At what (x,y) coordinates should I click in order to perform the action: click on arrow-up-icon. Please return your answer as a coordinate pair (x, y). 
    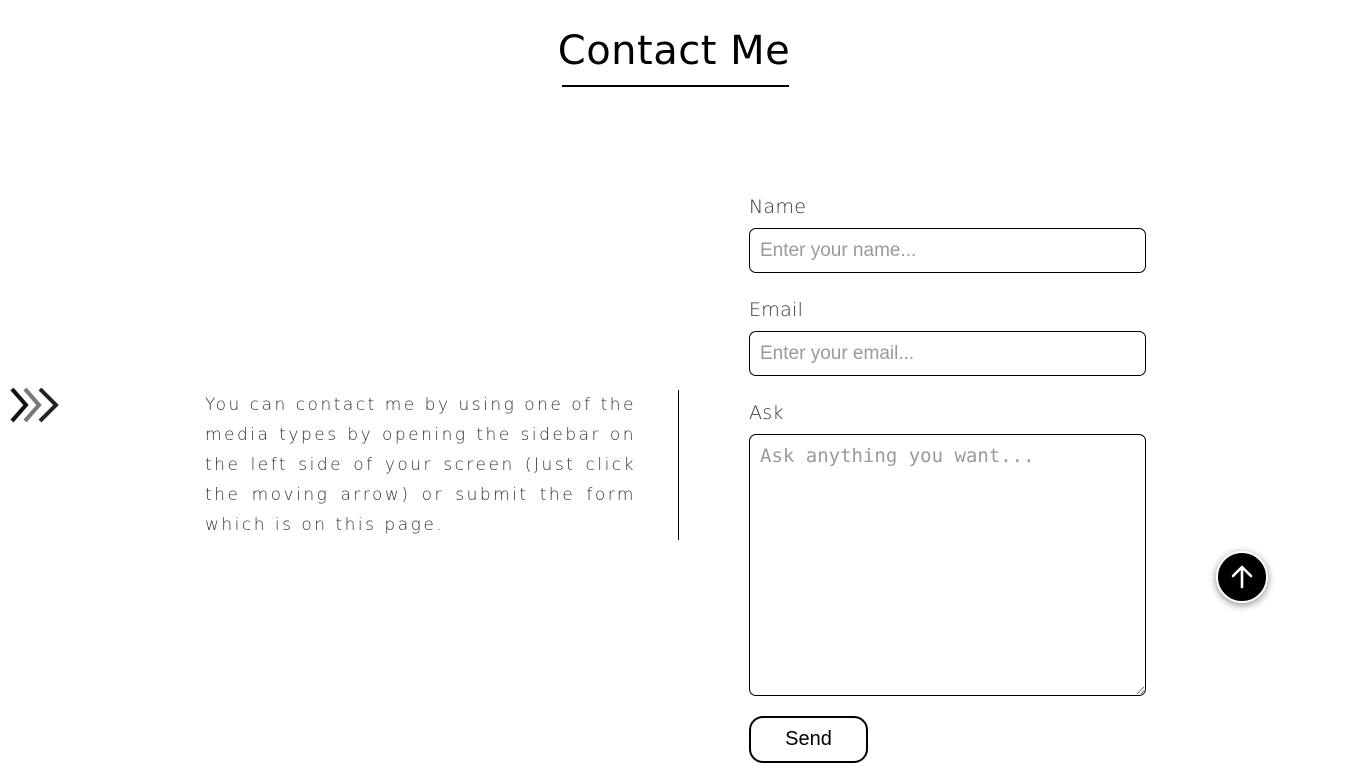
    Looking at the image, I should click on (1242, 577).